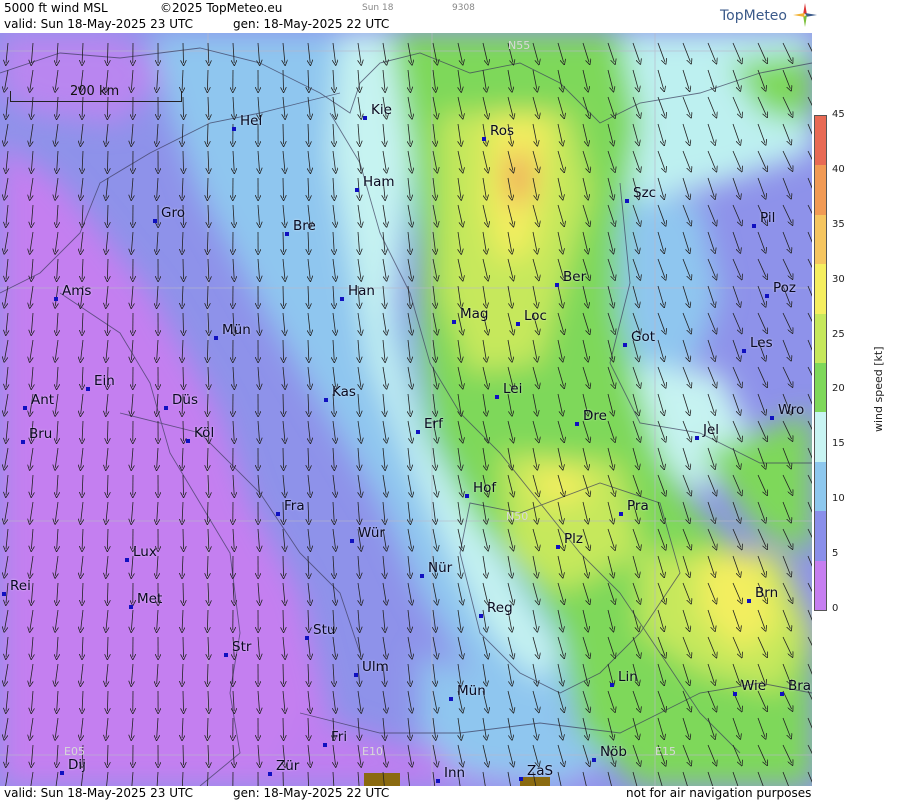 This screenshot has width=904, height=801. I want to click on footer-generation-time: gen: 18-May-2025 22 UTC, so click(311, 793).